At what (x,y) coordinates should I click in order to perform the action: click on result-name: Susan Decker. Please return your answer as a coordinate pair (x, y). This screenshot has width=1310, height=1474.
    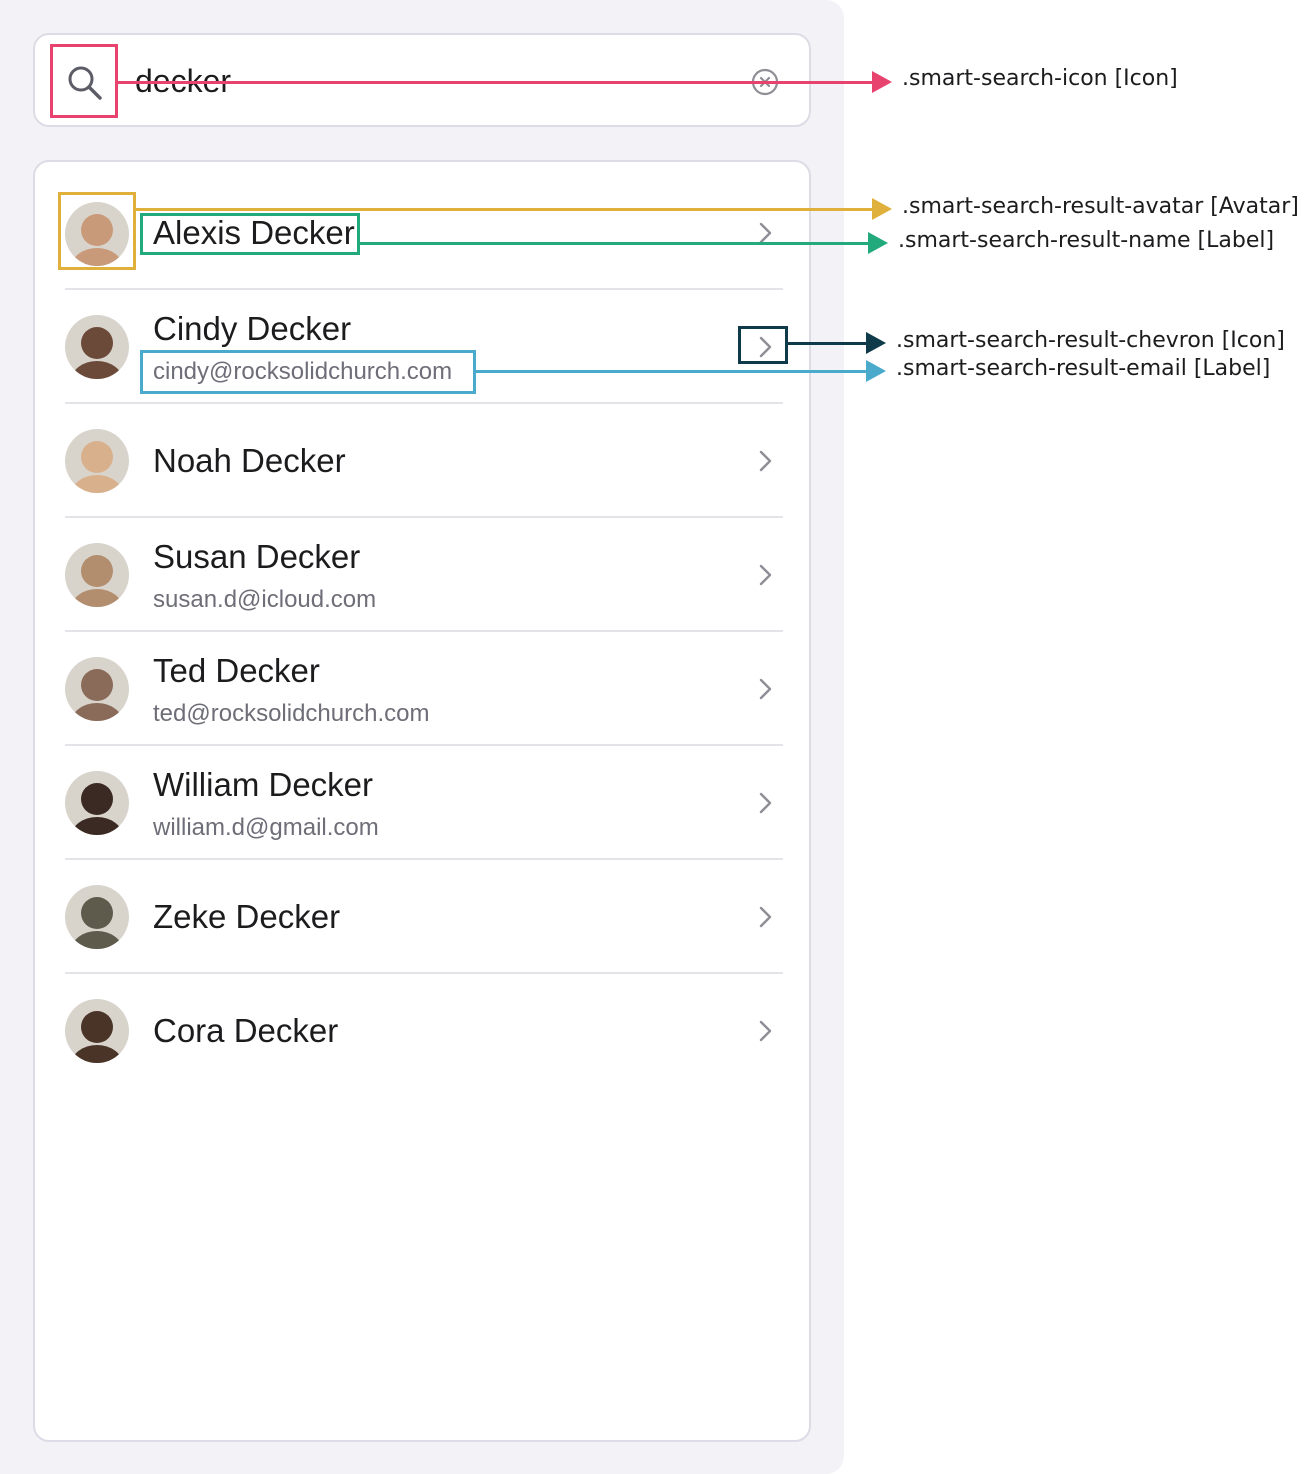
    Looking at the image, I should click on (257, 556).